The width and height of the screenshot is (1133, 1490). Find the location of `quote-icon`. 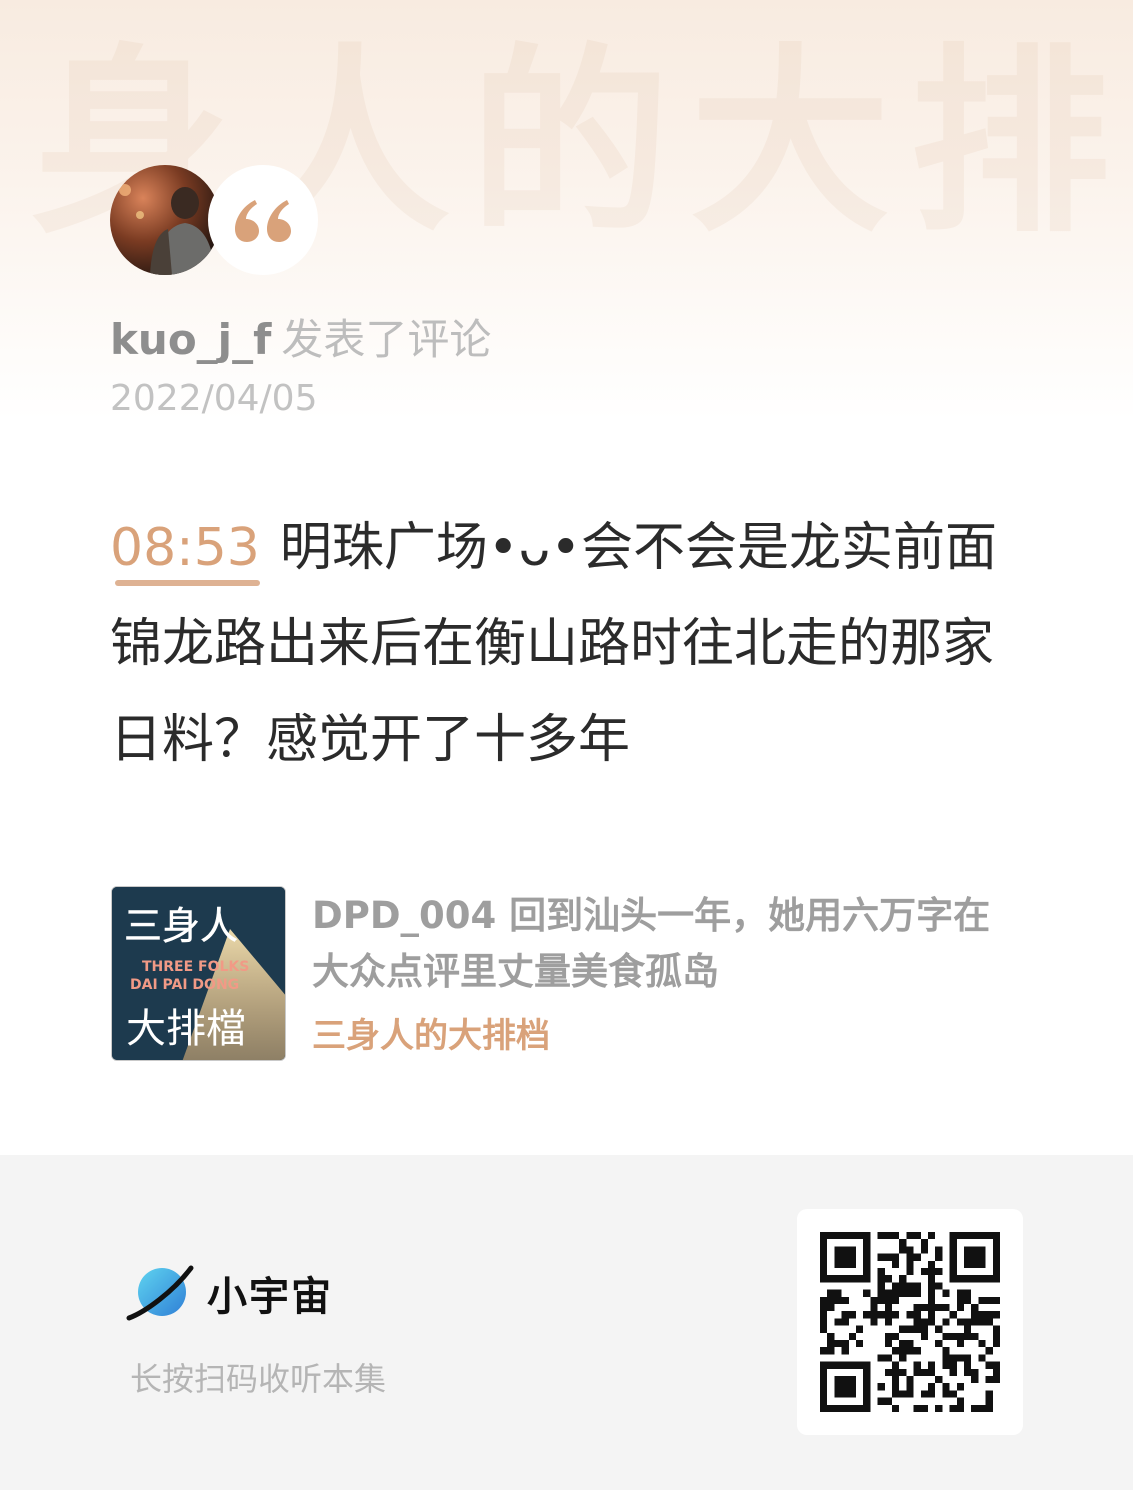

quote-icon is located at coordinates (263, 221).